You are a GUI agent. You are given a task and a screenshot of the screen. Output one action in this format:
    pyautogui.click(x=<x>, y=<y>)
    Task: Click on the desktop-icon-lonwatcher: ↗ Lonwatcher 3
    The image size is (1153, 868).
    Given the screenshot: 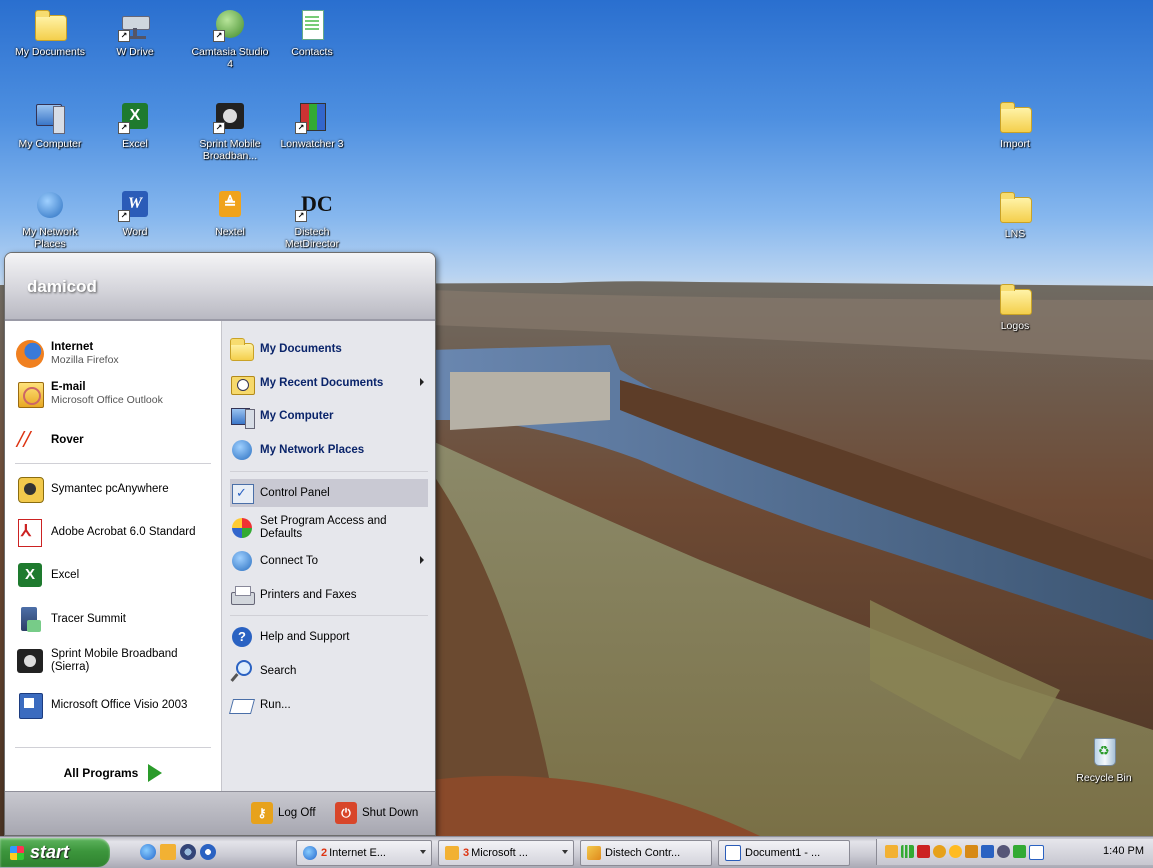 What is the action you would take?
    pyautogui.click(x=312, y=125)
    